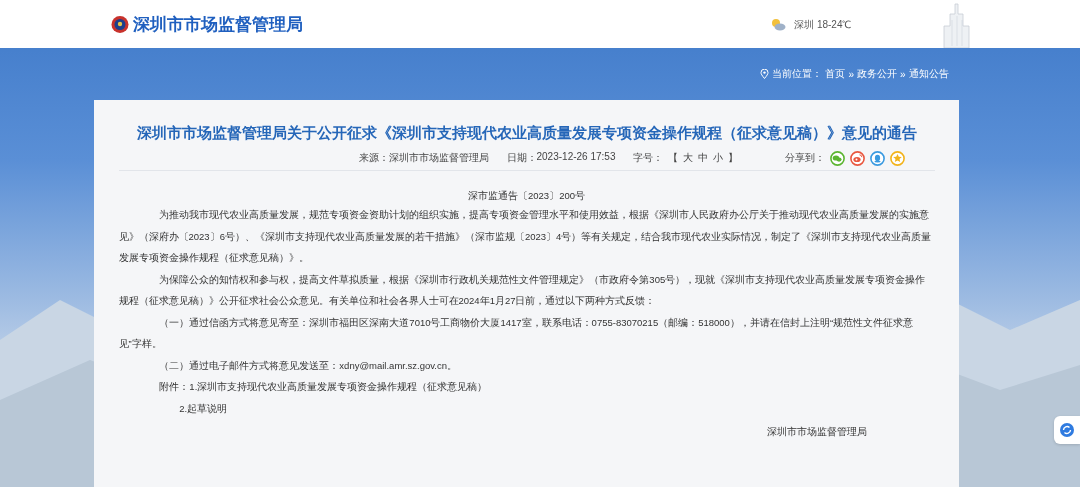  I want to click on font-size-link: 大, so click(688, 158).